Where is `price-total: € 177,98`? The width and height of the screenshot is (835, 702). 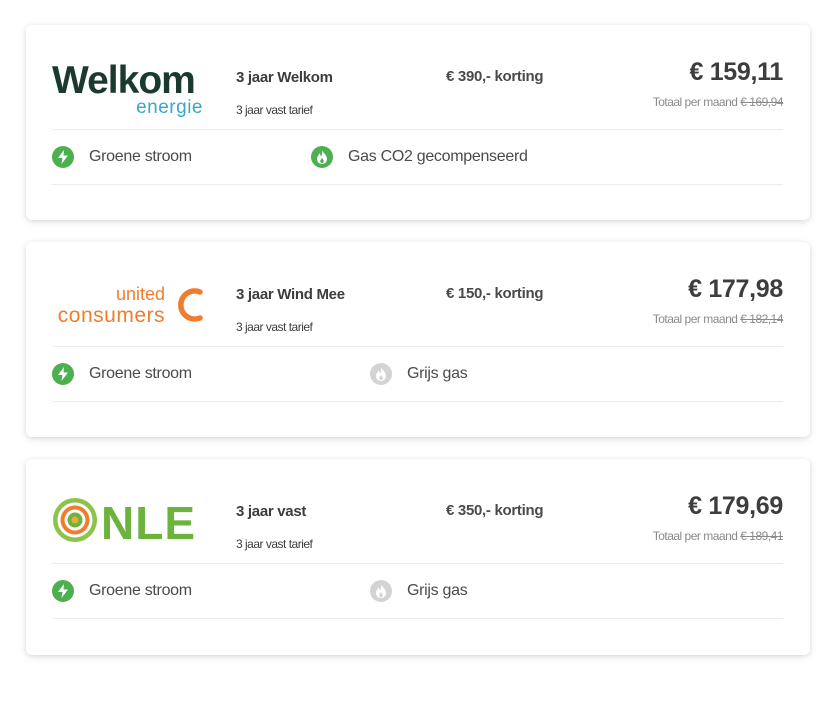
price-total: € 177,98 is located at coordinates (735, 289).